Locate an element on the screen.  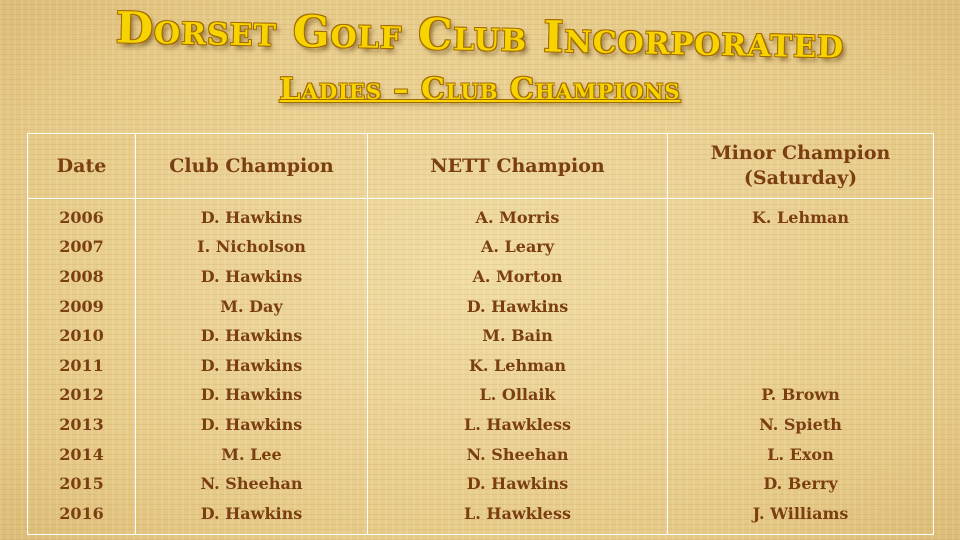
cell-date: 2007 is located at coordinates (81, 247).